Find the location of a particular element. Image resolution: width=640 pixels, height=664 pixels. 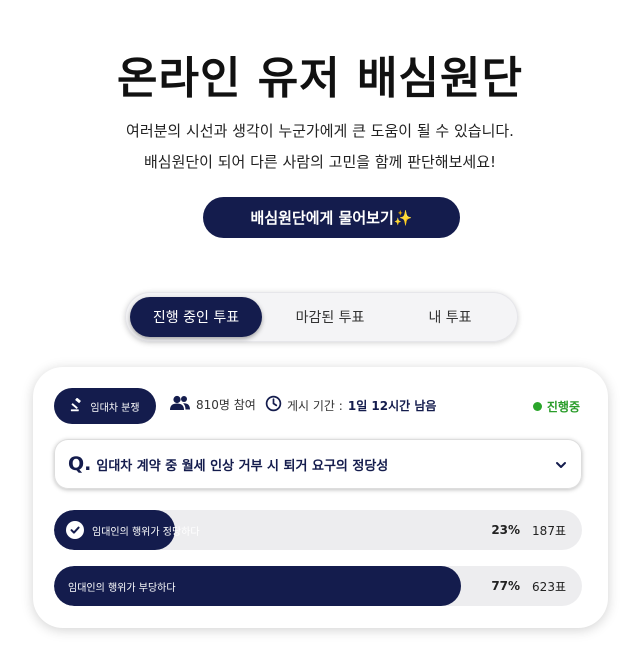

period-info: 게시 기간 : 1일 12시간 남음 is located at coordinates (350, 405).